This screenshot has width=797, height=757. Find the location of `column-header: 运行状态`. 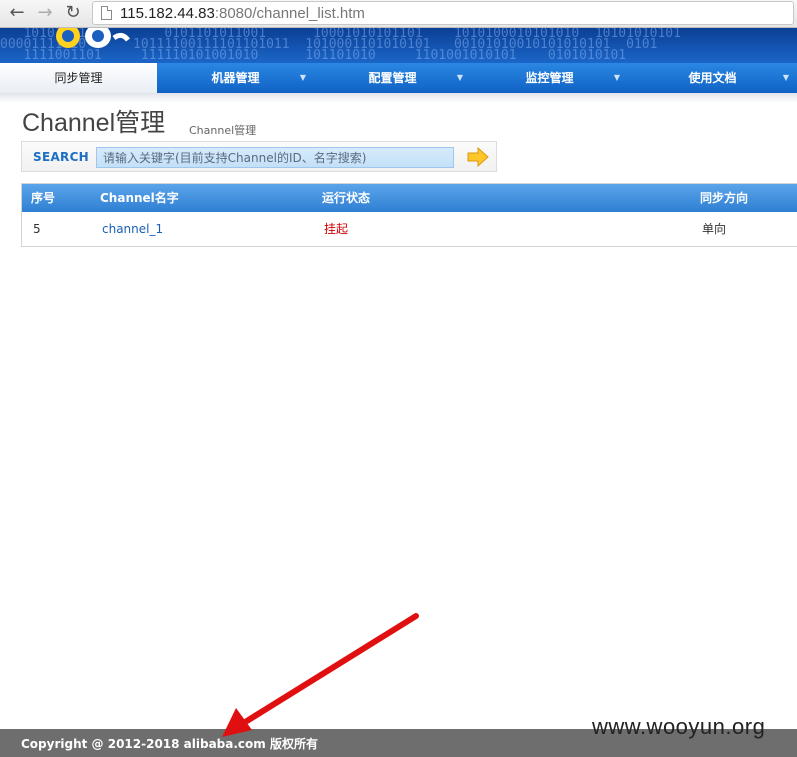

column-header: 运行状态 is located at coordinates (346, 198).